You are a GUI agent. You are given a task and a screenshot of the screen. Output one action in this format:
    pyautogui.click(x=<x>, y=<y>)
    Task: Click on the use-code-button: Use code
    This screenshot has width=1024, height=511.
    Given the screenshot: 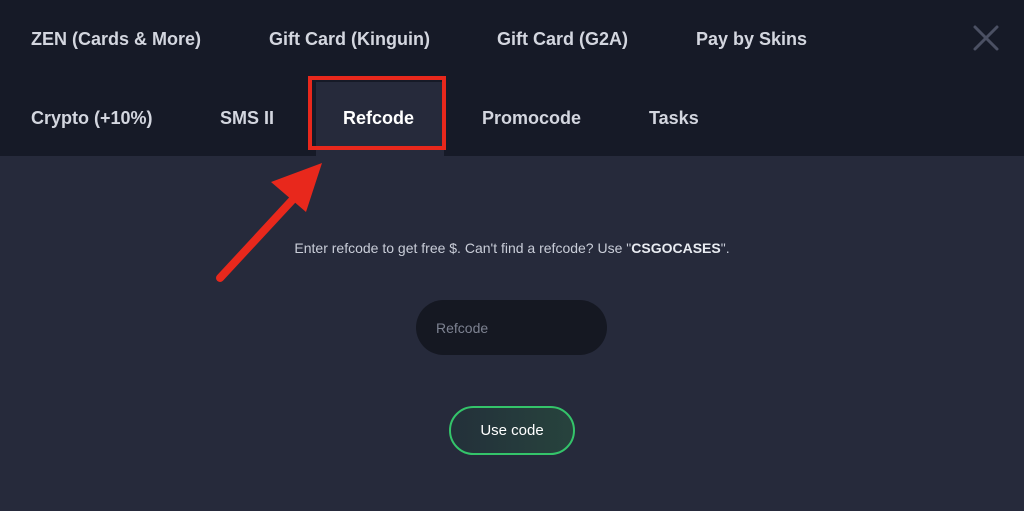 What is the action you would take?
    pyautogui.click(x=512, y=430)
    